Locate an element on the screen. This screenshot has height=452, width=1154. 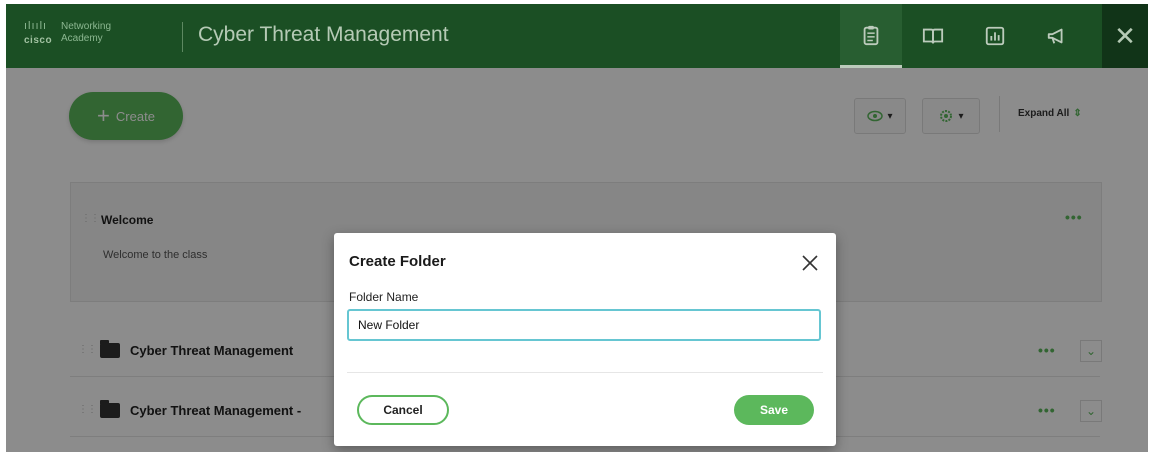
folder-name-input is located at coordinates (584, 325).